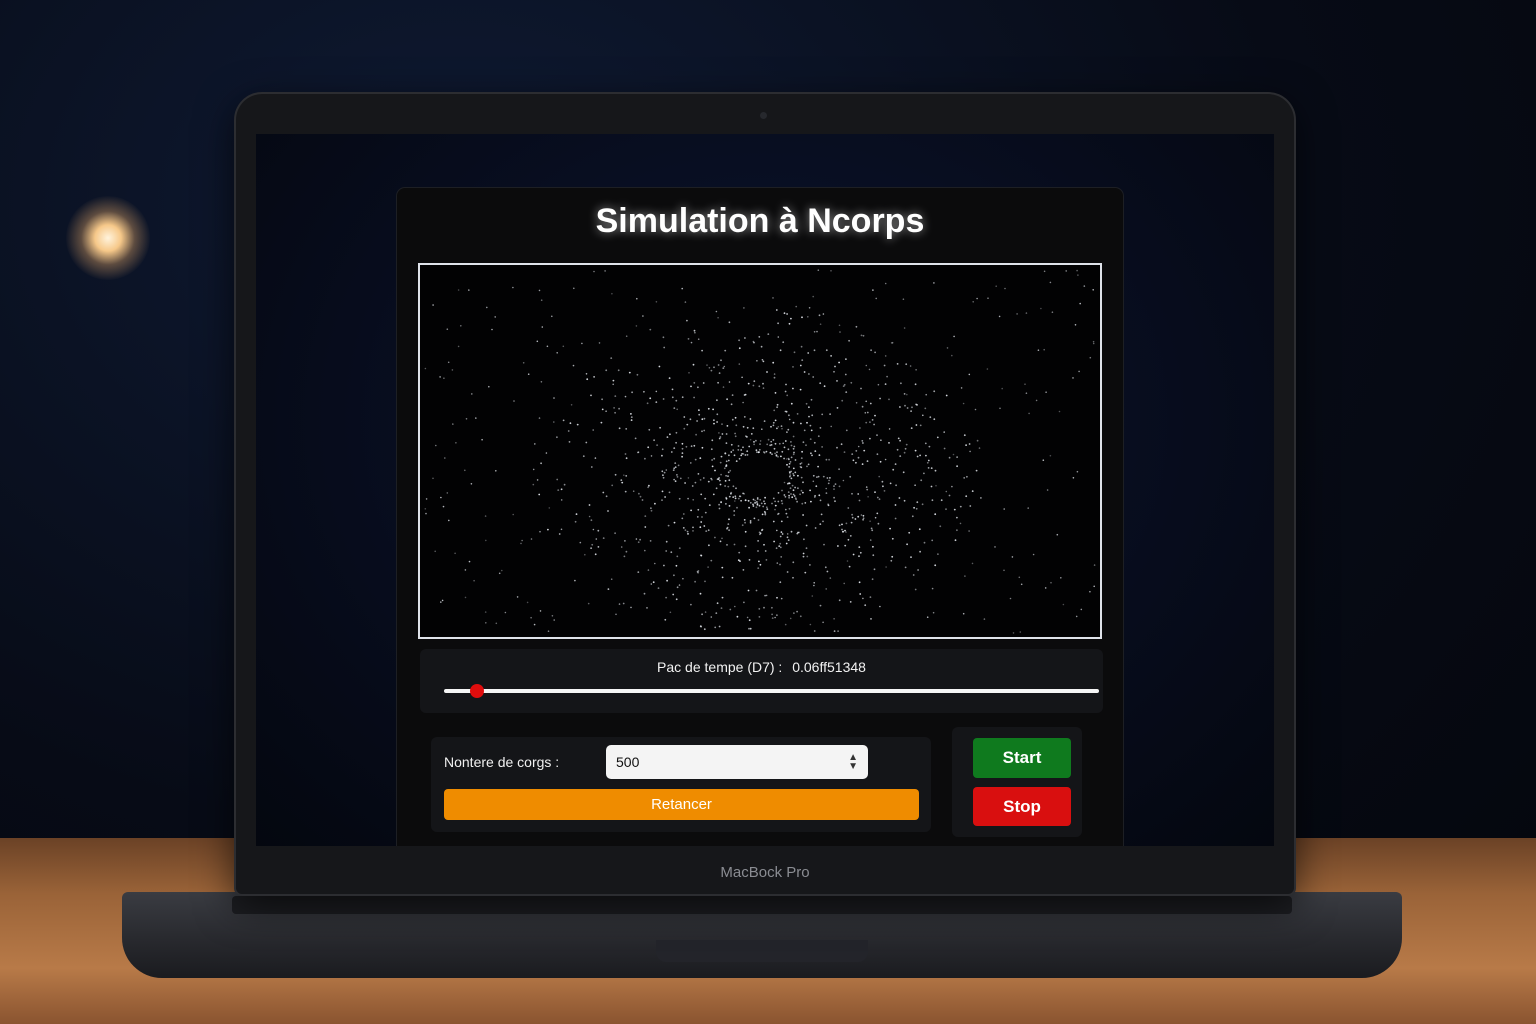 The width and height of the screenshot is (1536, 1024). What do you see at coordinates (1022, 806) in the screenshot?
I see `stop-button: Stop` at bounding box center [1022, 806].